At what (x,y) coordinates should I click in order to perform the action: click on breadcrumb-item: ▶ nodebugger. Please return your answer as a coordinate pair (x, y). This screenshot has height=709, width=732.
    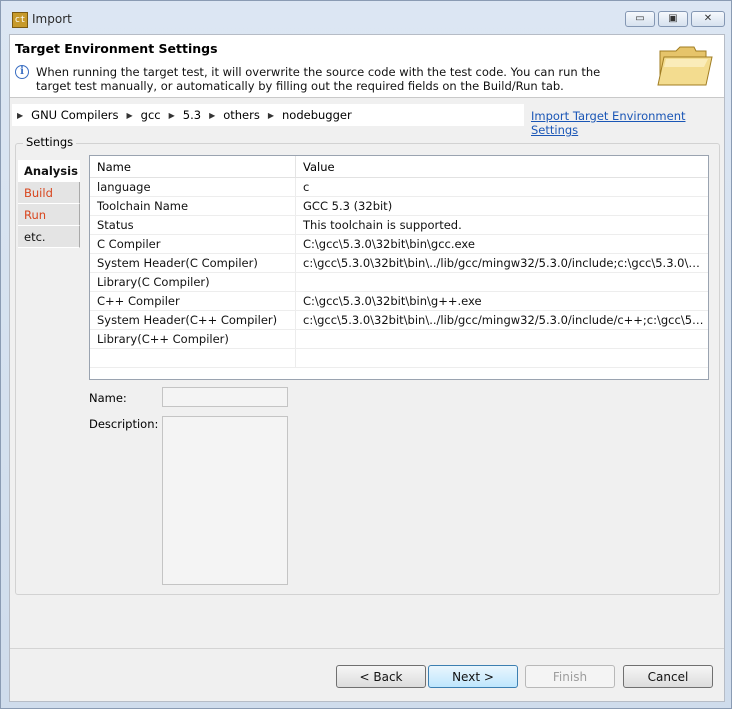
    Looking at the image, I should click on (310, 115).